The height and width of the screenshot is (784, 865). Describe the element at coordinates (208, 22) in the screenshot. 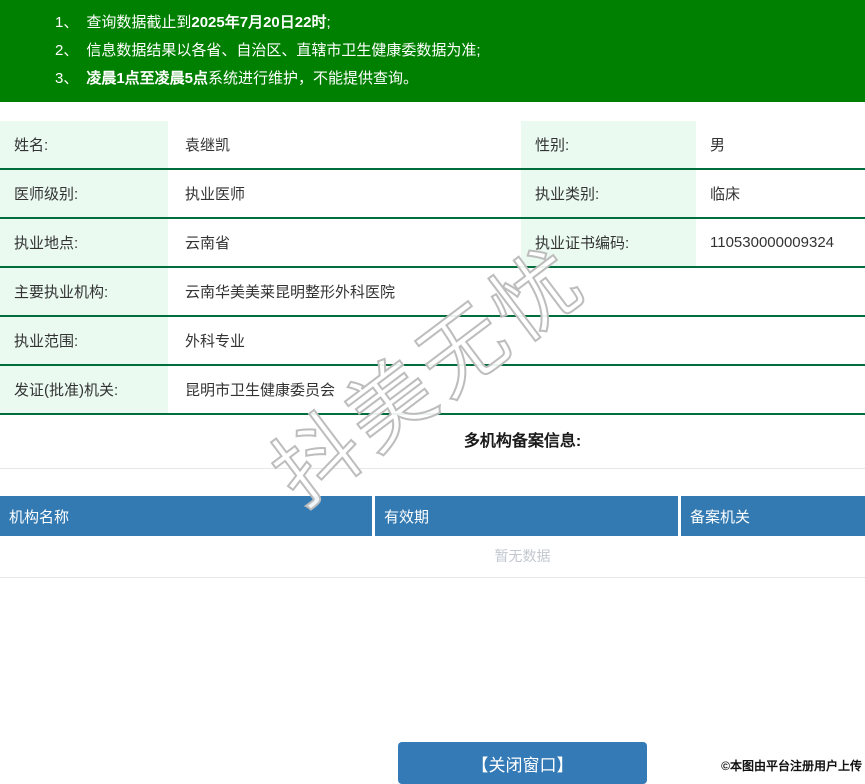

I see `notice-text: 查询数据截止到2025年7月20日22时;` at that location.